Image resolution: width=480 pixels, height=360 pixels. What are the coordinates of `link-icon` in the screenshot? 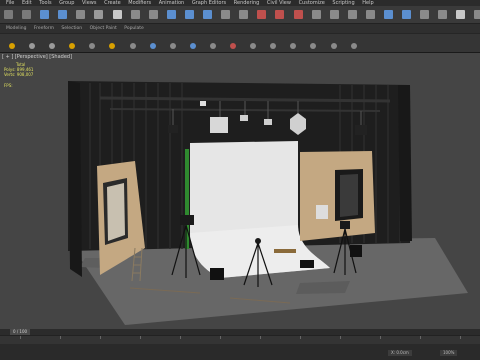 It's located at (45, 14).